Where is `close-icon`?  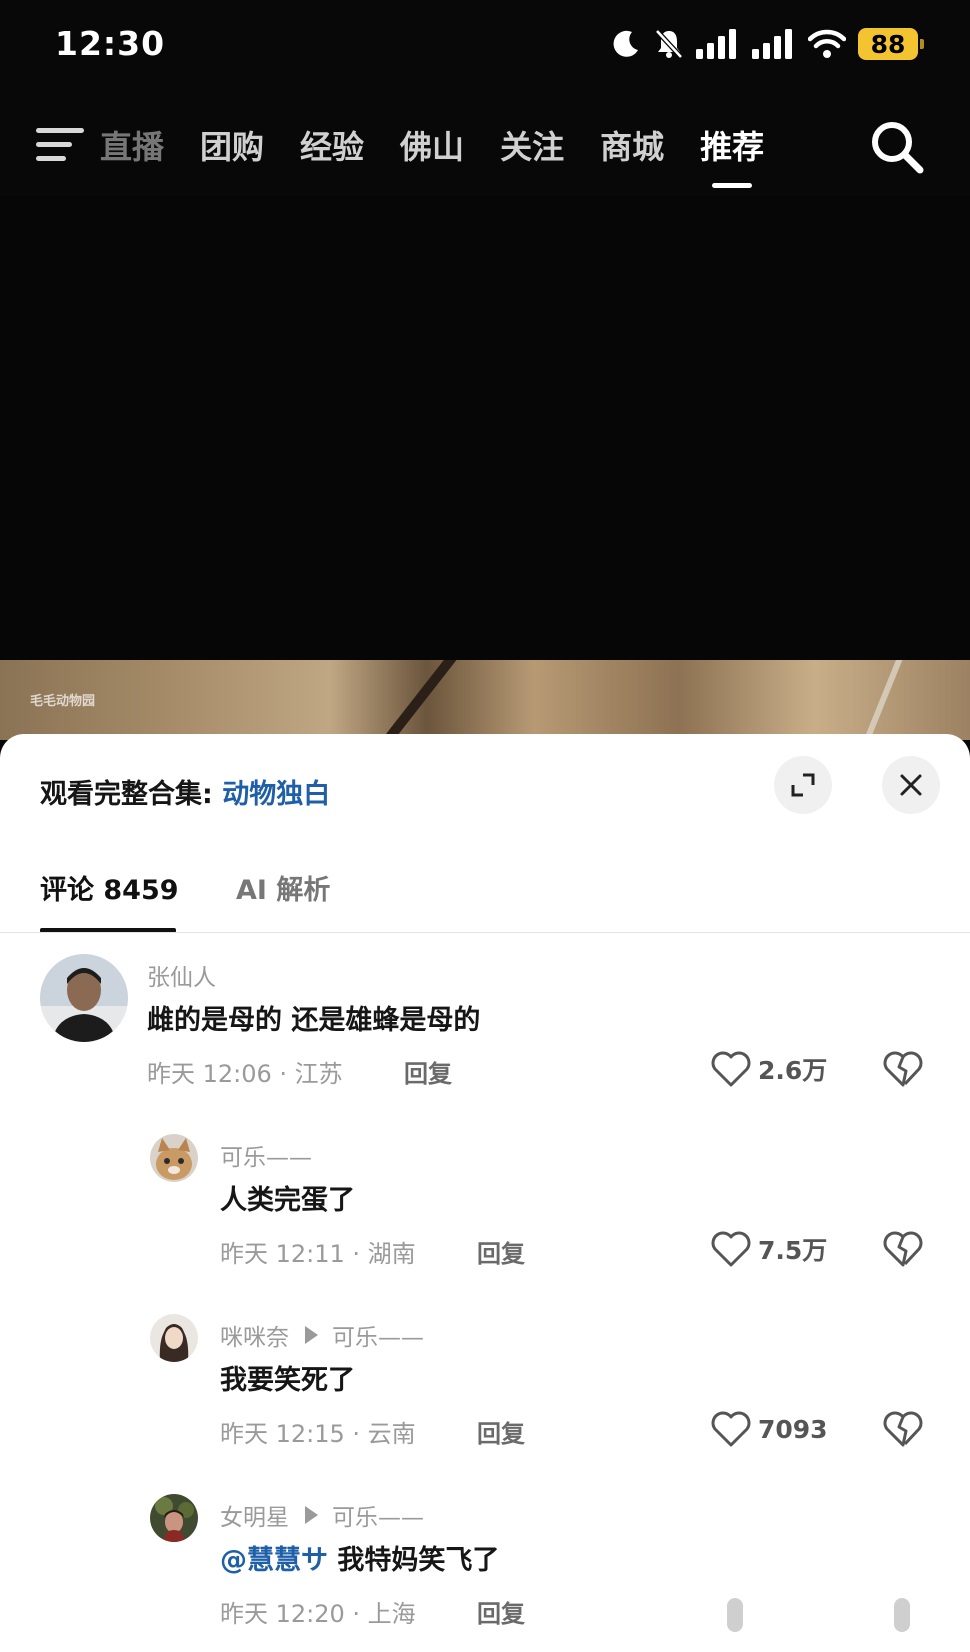 close-icon is located at coordinates (911, 785).